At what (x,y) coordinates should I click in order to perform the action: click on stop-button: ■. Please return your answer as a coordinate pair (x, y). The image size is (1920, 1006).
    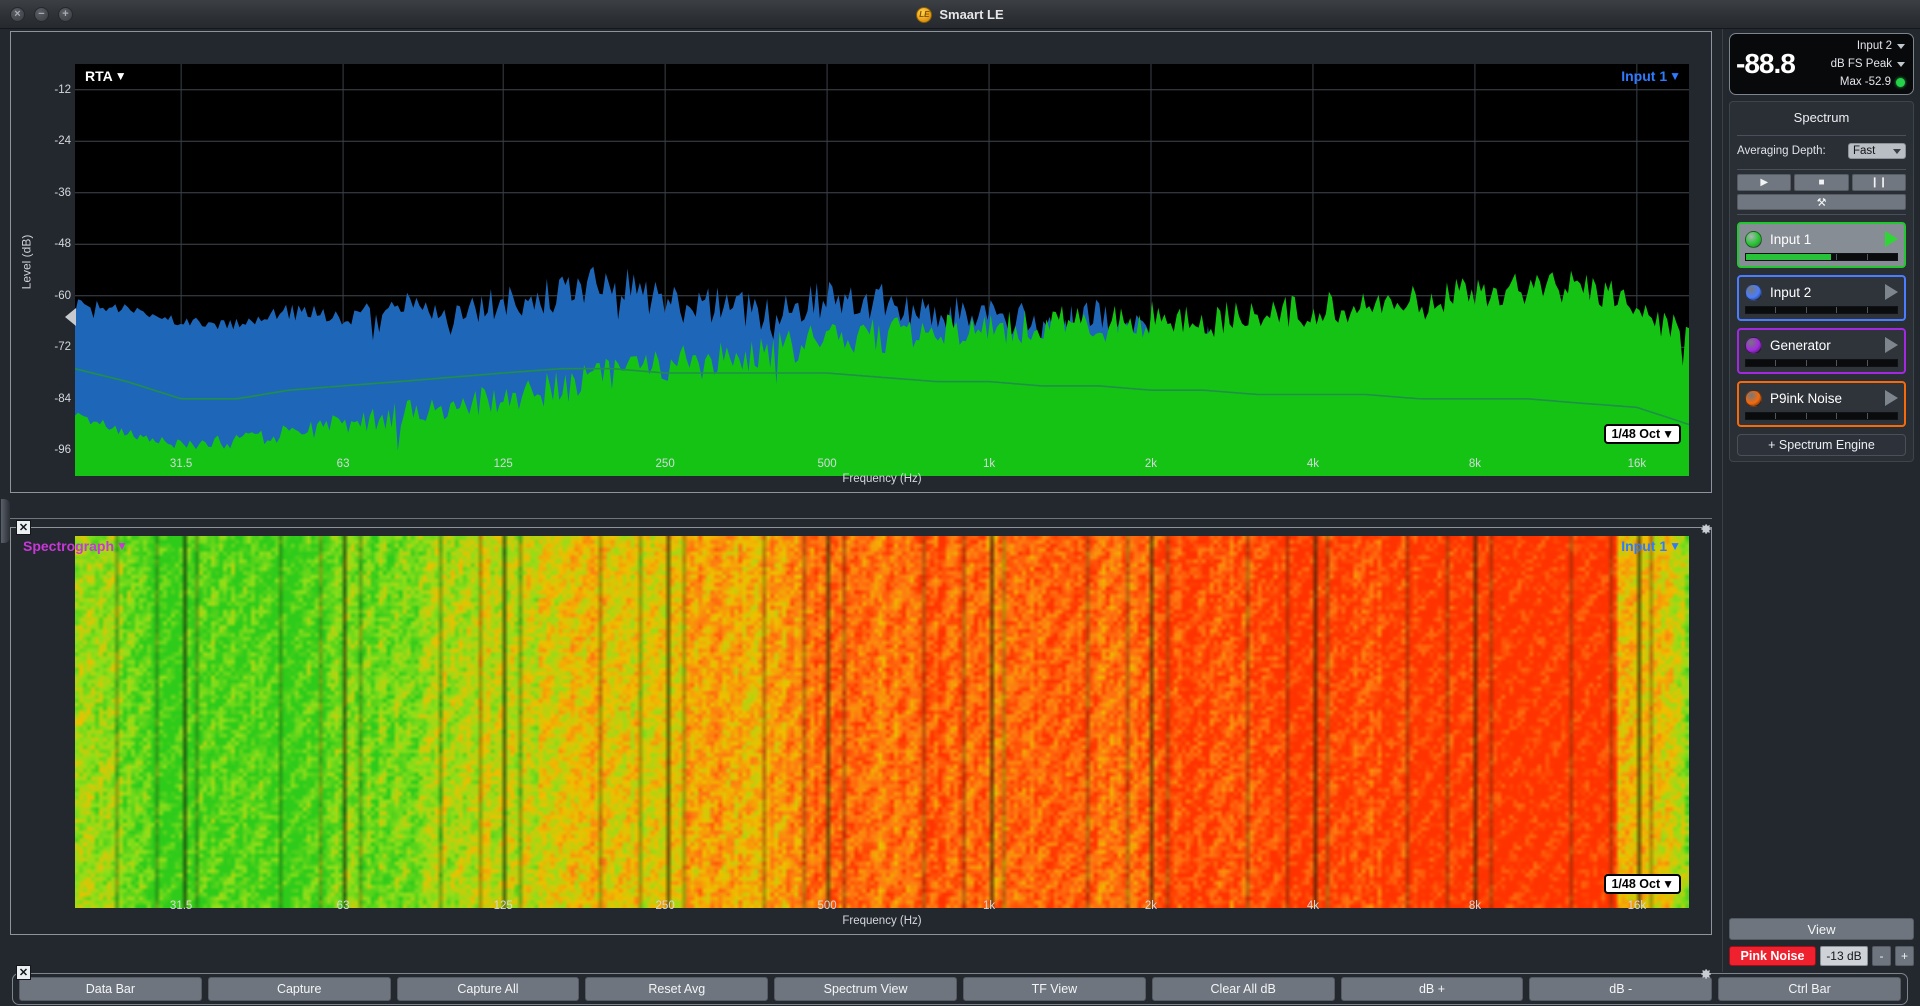
    Looking at the image, I should click on (1821, 182).